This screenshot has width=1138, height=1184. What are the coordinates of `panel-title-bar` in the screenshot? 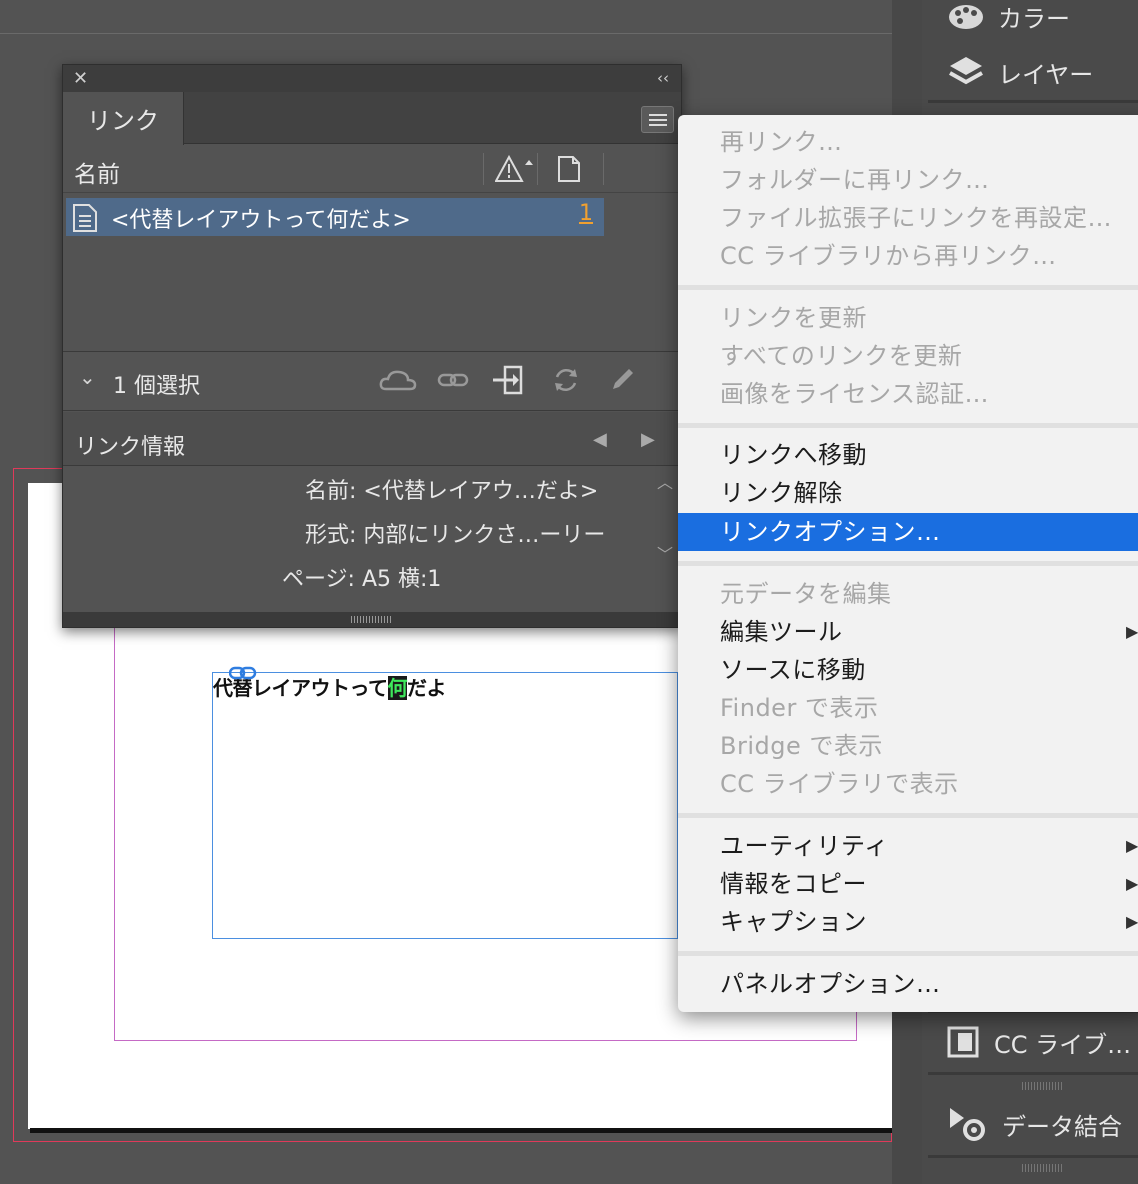 It's located at (372, 78).